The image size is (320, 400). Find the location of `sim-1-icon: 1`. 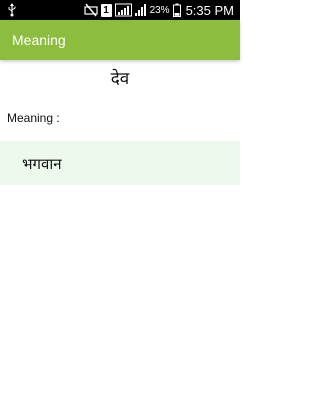

sim-1-icon: 1 is located at coordinates (106, 10).